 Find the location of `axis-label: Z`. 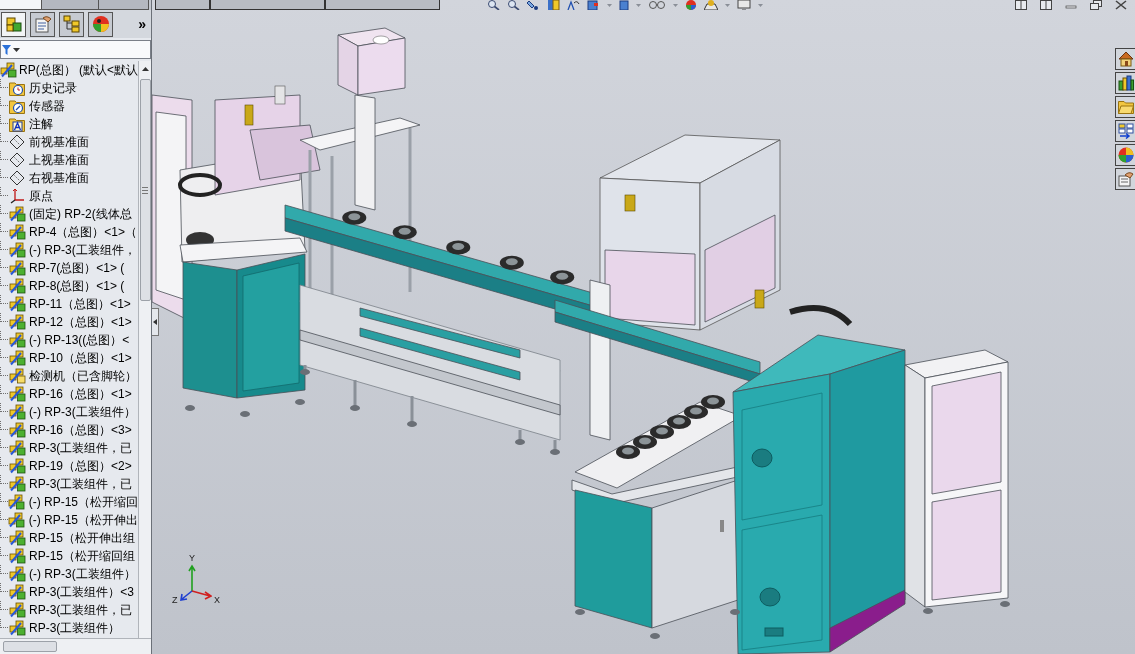

axis-label: Z is located at coordinates (175, 600).